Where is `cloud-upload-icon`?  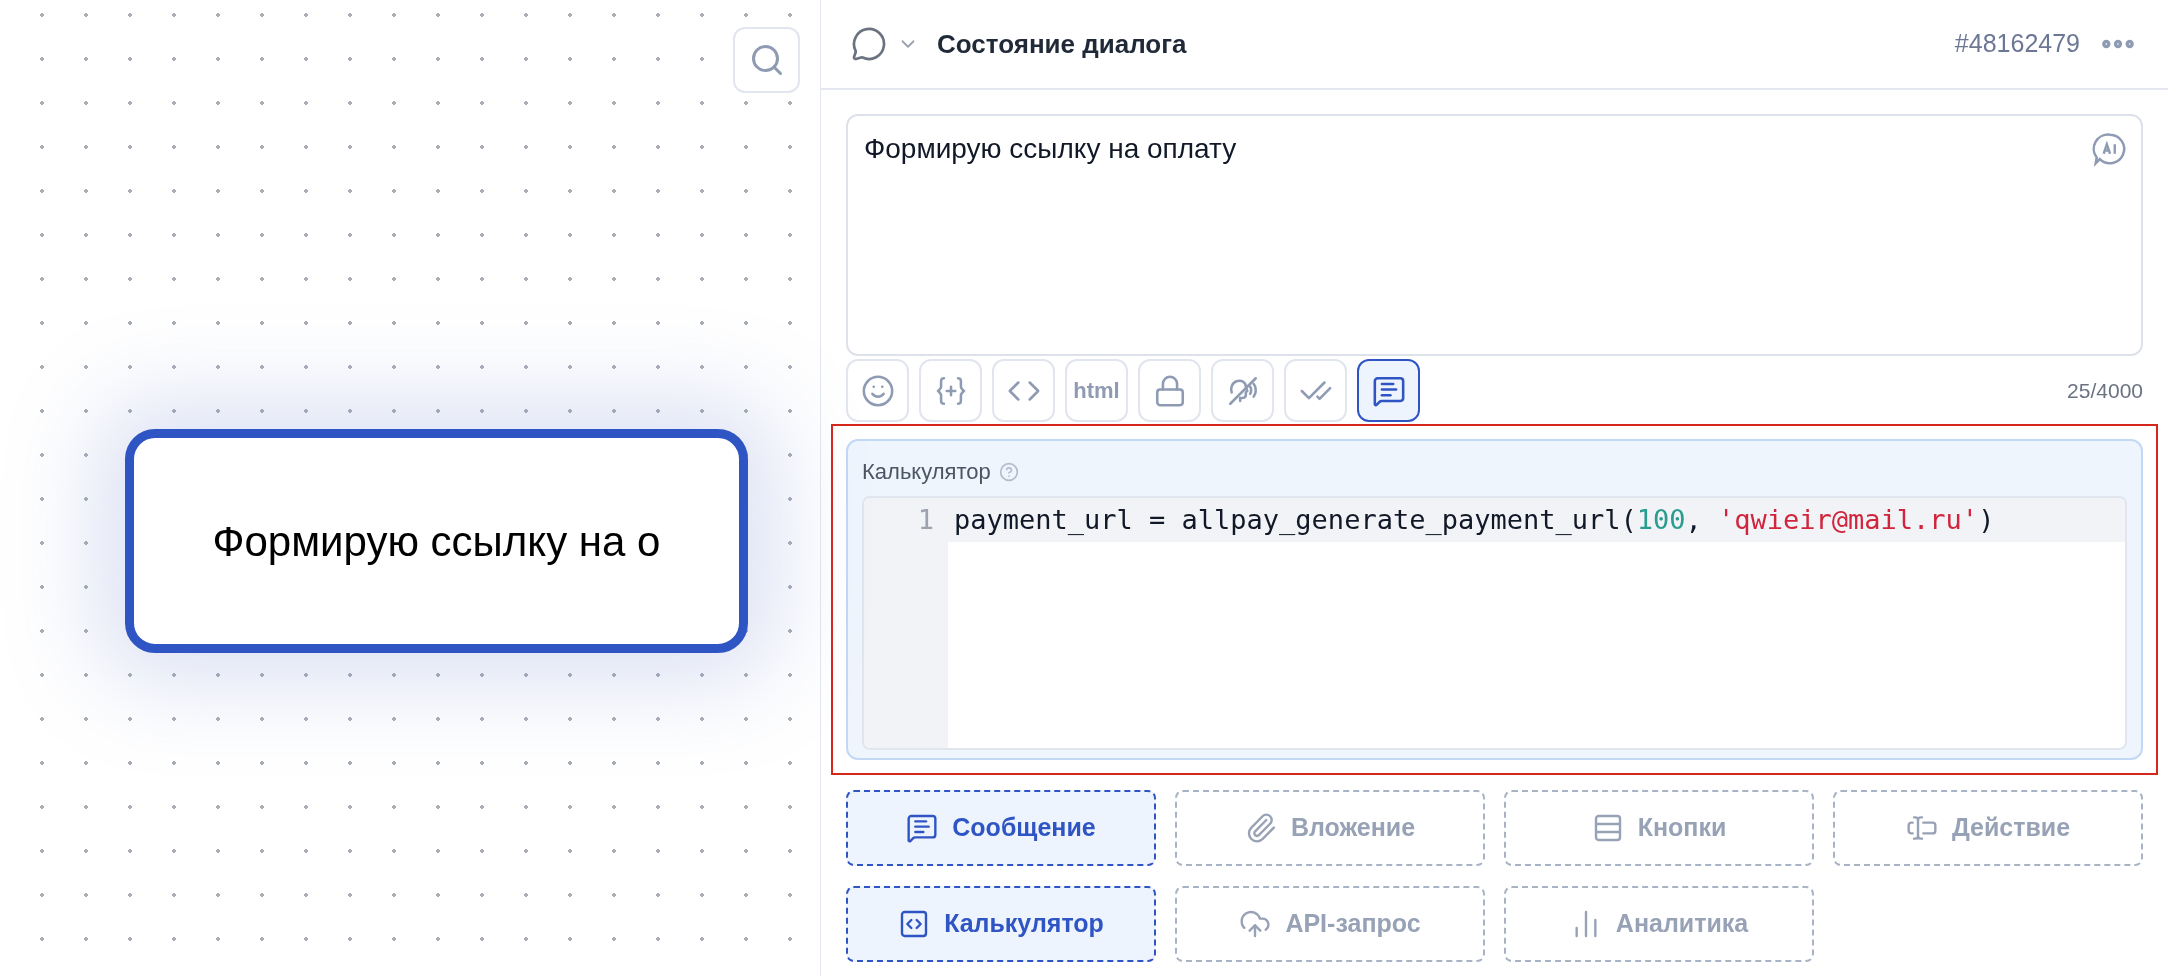 cloud-upload-icon is located at coordinates (1255, 924).